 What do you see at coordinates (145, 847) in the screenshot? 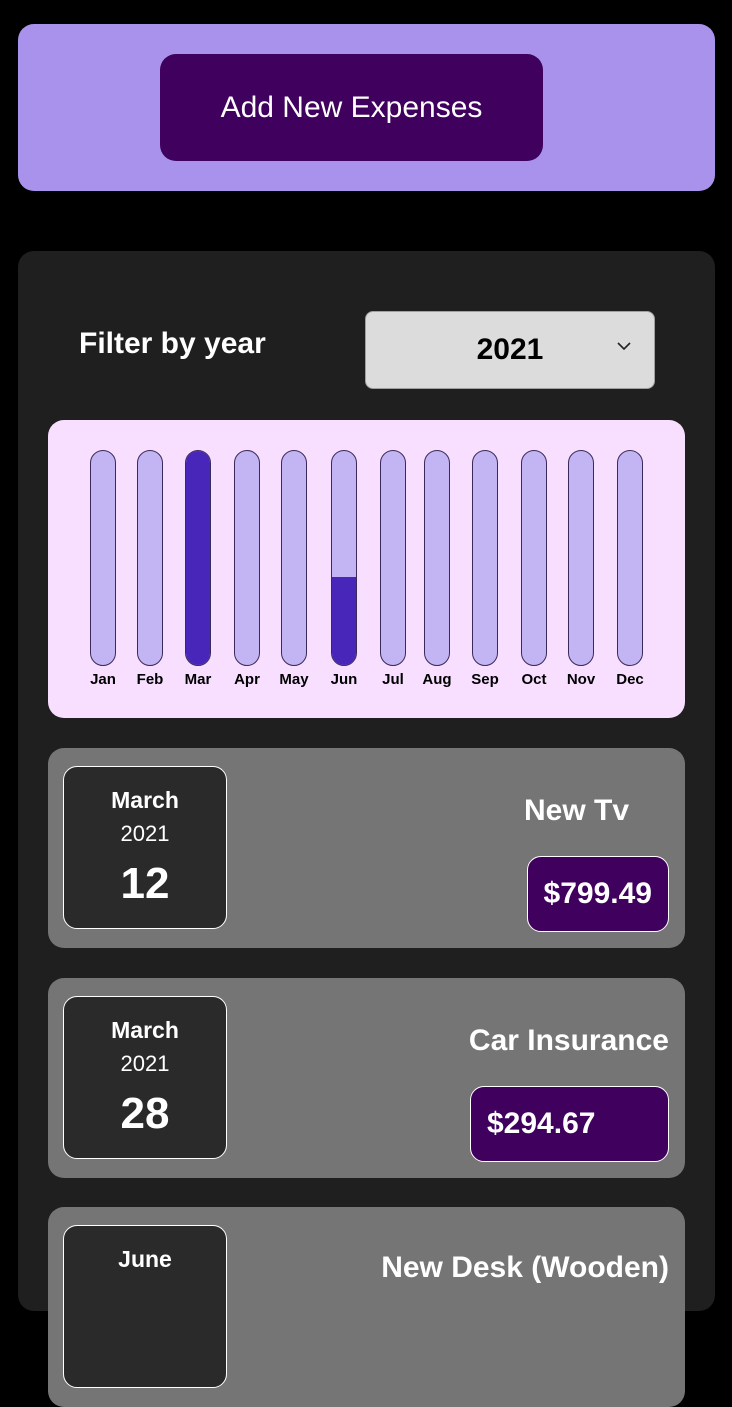
I see `expense-date: March 2021 12` at bounding box center [145, 847].